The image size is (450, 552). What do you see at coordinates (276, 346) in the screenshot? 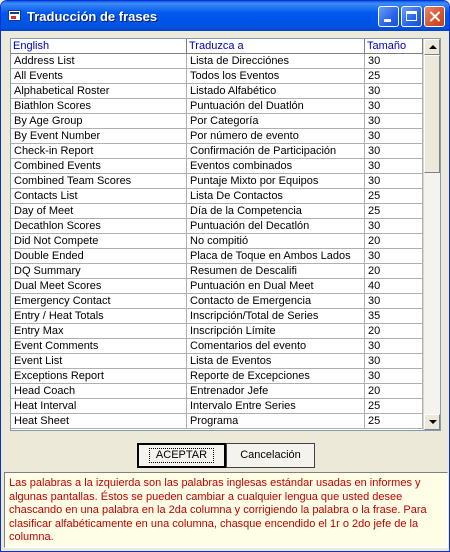
I see `translation-cell: Comentarios del evento` at bounding box center [276, 346].